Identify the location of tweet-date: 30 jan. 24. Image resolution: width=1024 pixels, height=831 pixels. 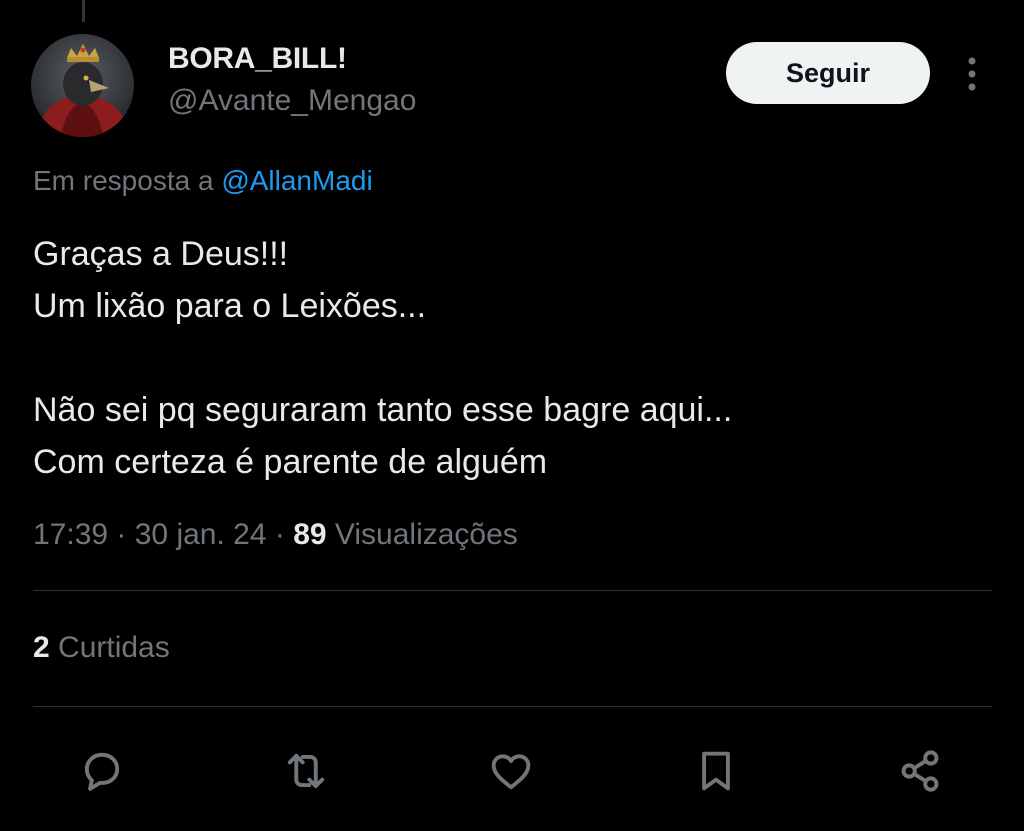
(201, 534).